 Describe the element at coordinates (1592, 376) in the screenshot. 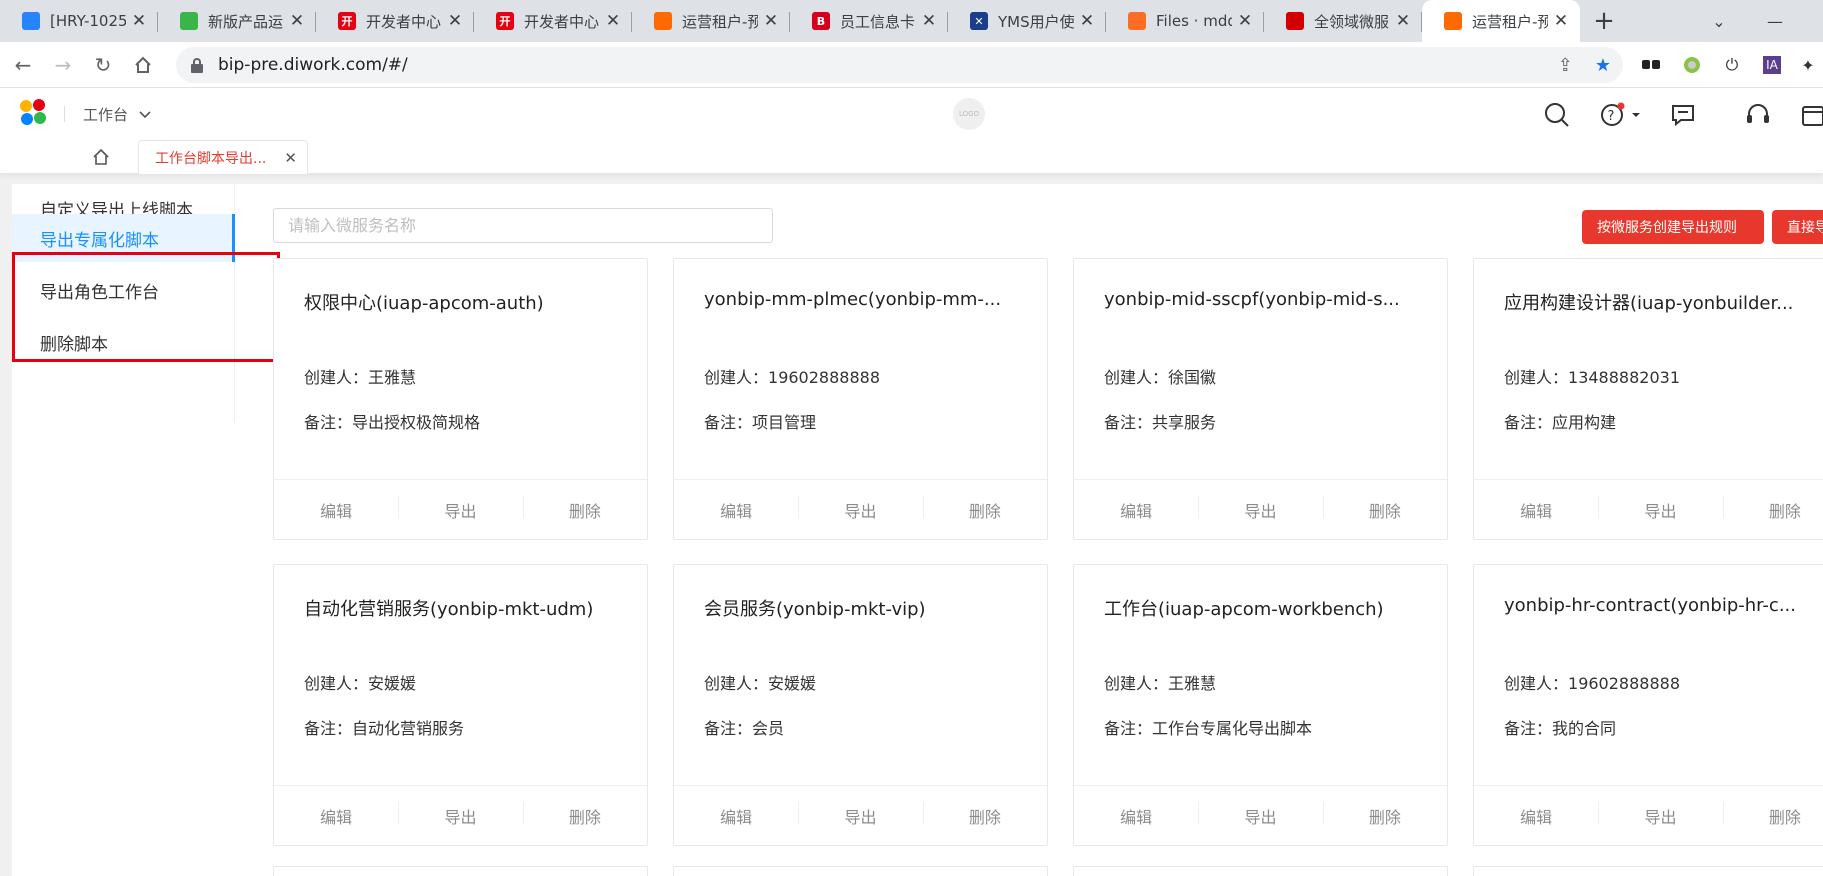

I see `card-creator: 创建人：13488882031` at that location.